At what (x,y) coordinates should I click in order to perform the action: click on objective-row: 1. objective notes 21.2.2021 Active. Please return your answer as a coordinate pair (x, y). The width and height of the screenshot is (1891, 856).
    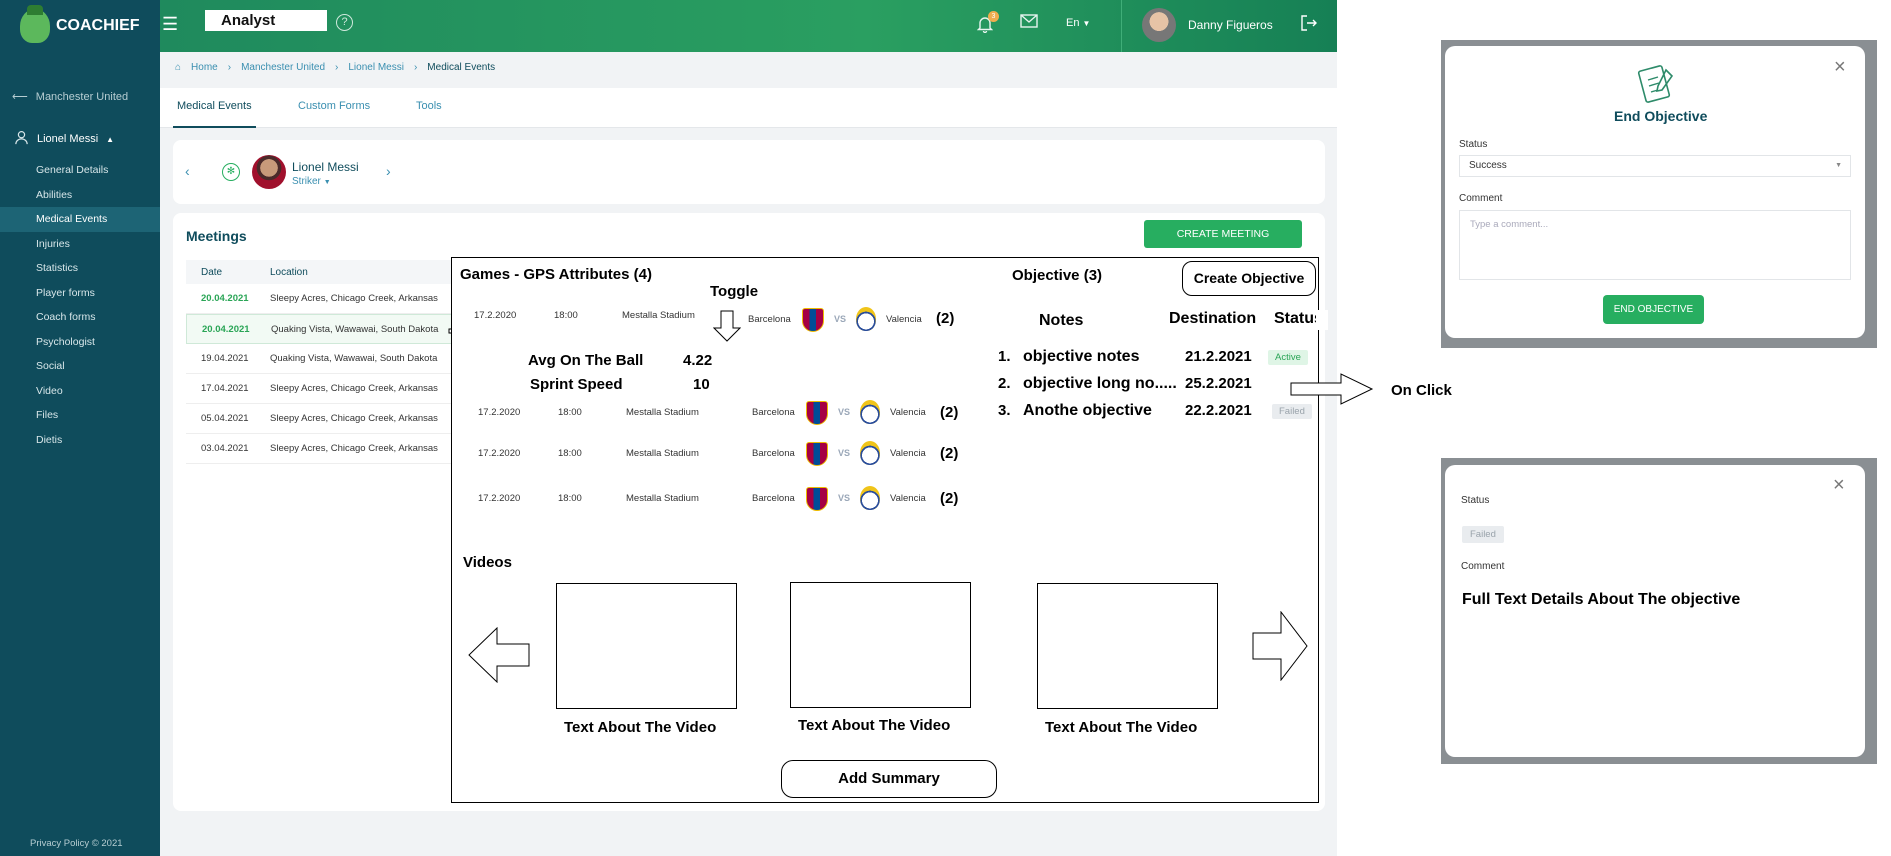
    Looking at the image, I should click on (1158, 360).